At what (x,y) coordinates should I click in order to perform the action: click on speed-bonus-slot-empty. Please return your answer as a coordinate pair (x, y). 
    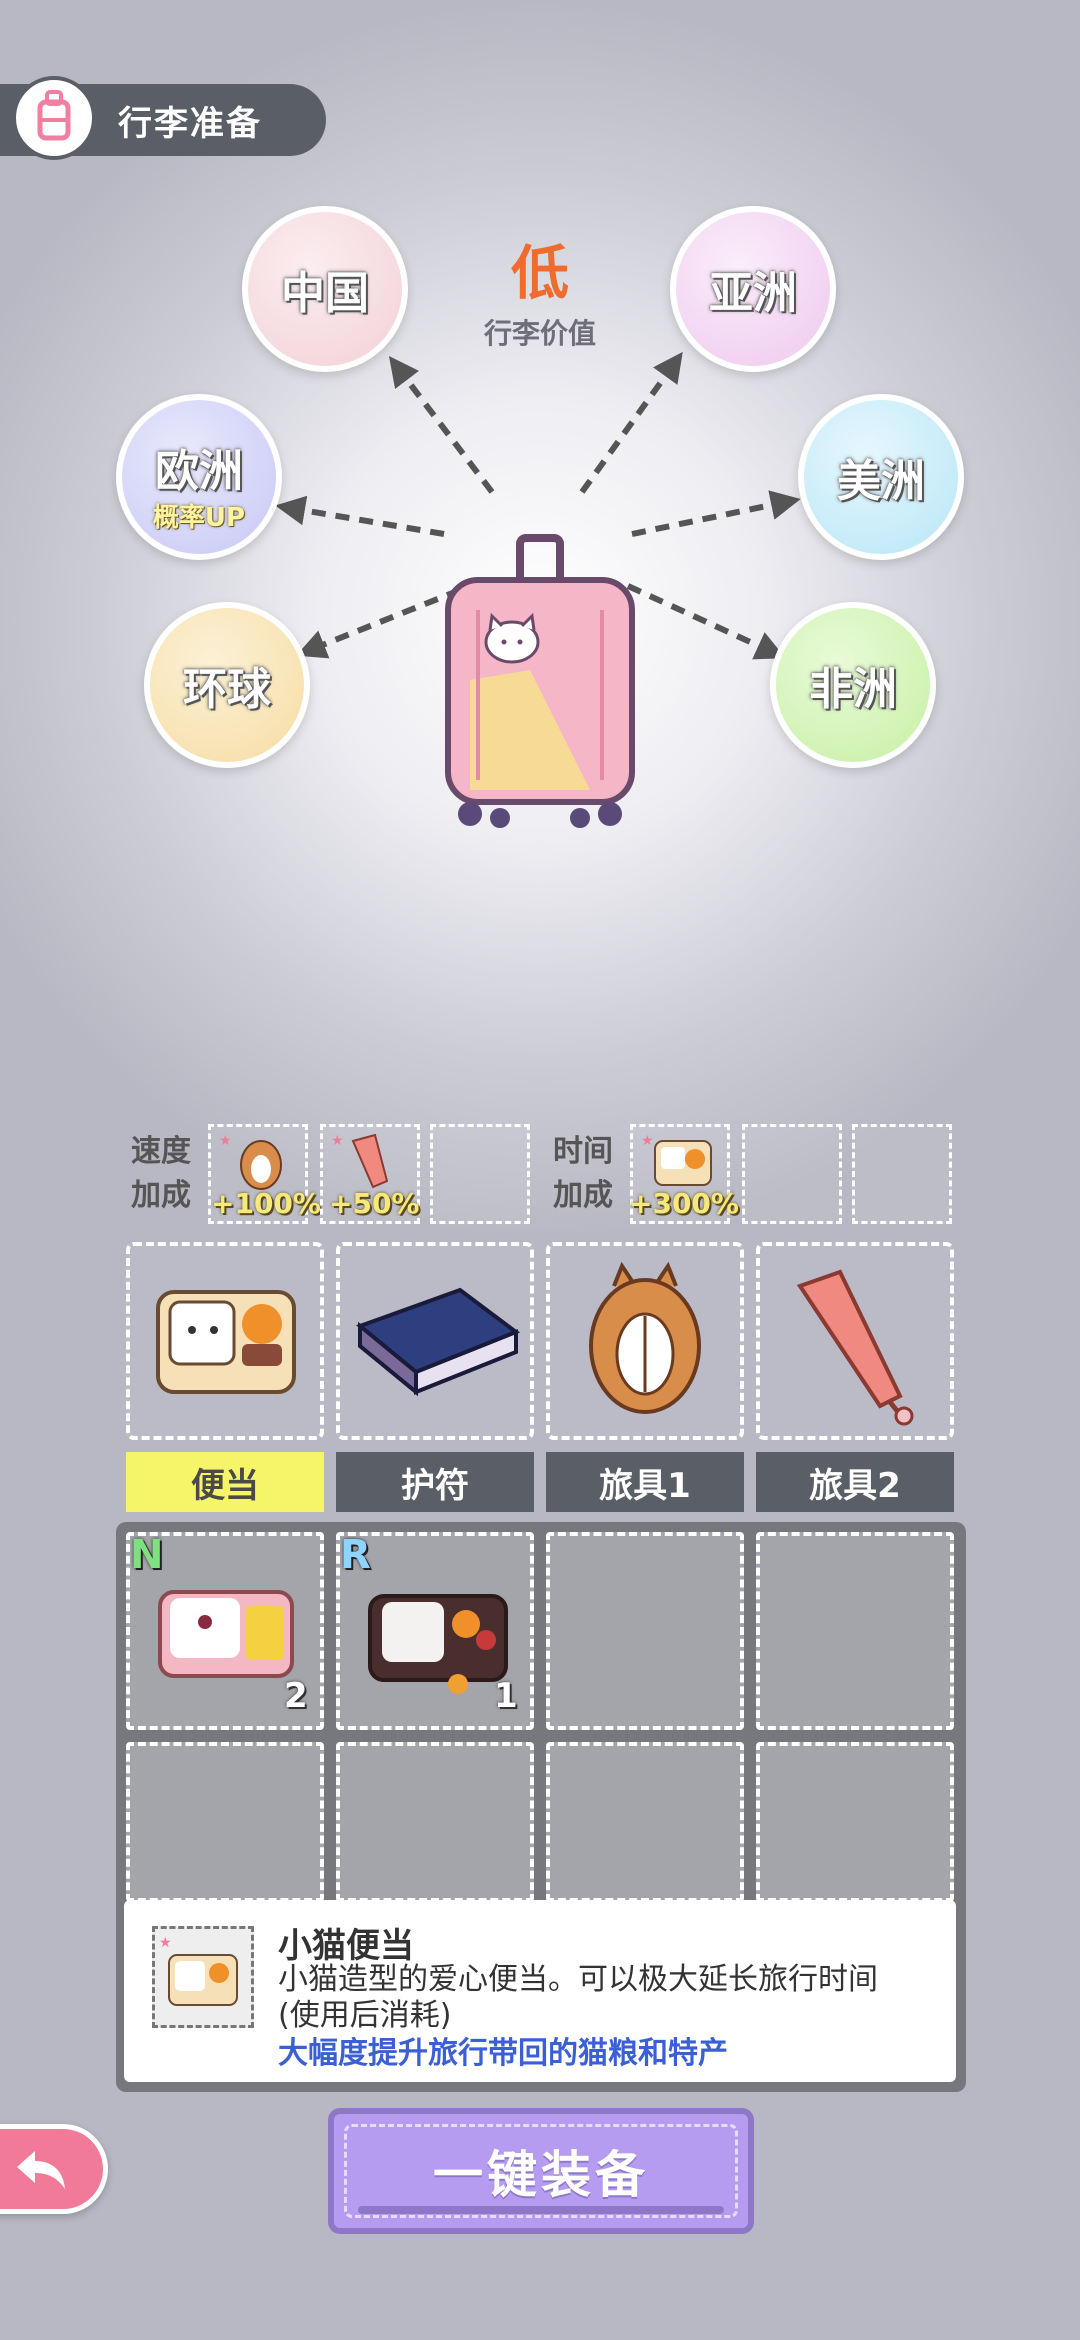
    Looking at the image, I should click on (480, 1174).